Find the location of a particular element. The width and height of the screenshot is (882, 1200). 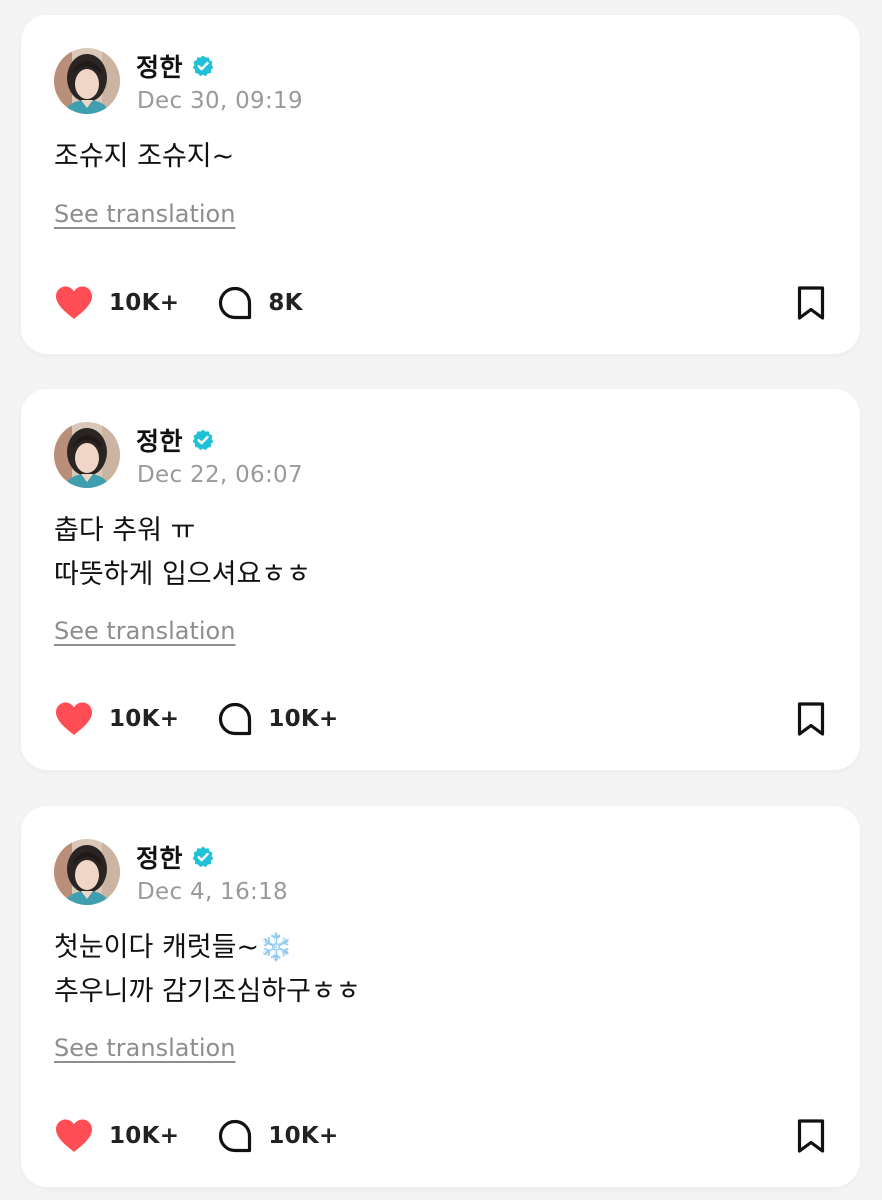

post-date: Dec 4, 16:18 is located at coordinates (212, 892).